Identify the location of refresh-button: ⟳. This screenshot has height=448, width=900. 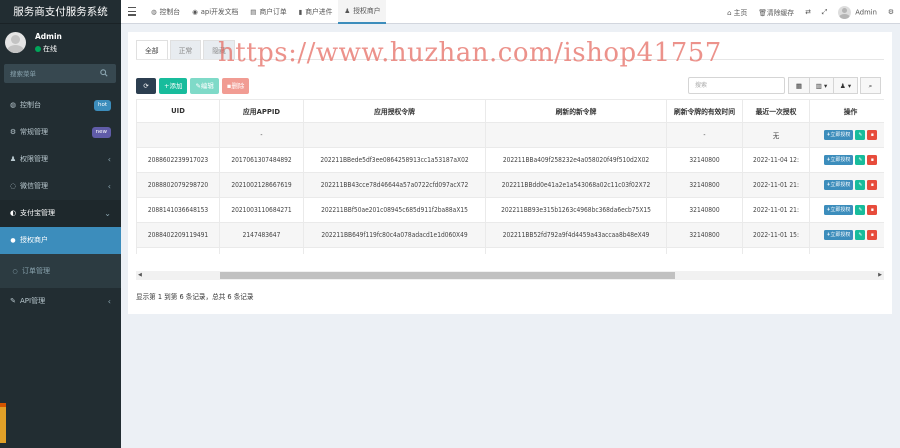
(146, 86).